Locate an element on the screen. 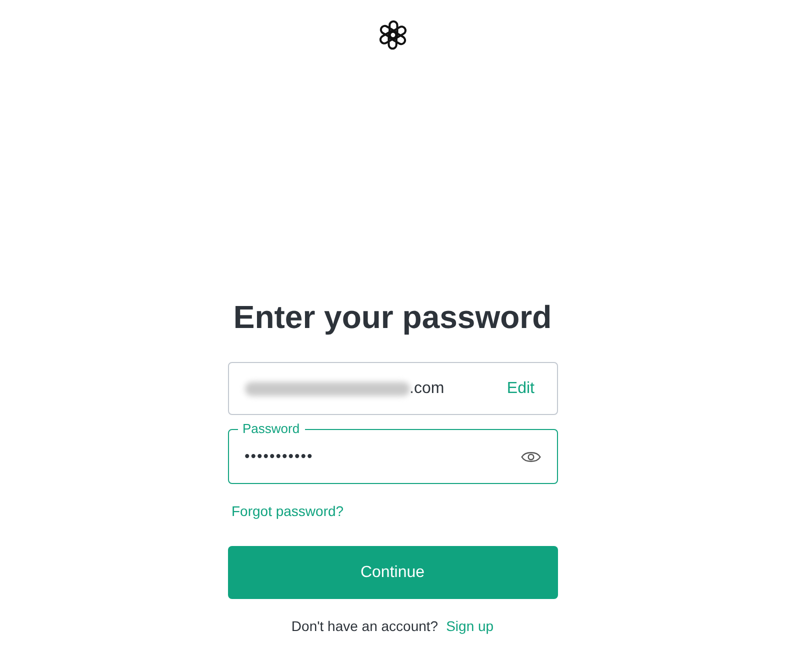 The image size is (785, 655). continue-button: Continue is located at coordinates (393, 572).